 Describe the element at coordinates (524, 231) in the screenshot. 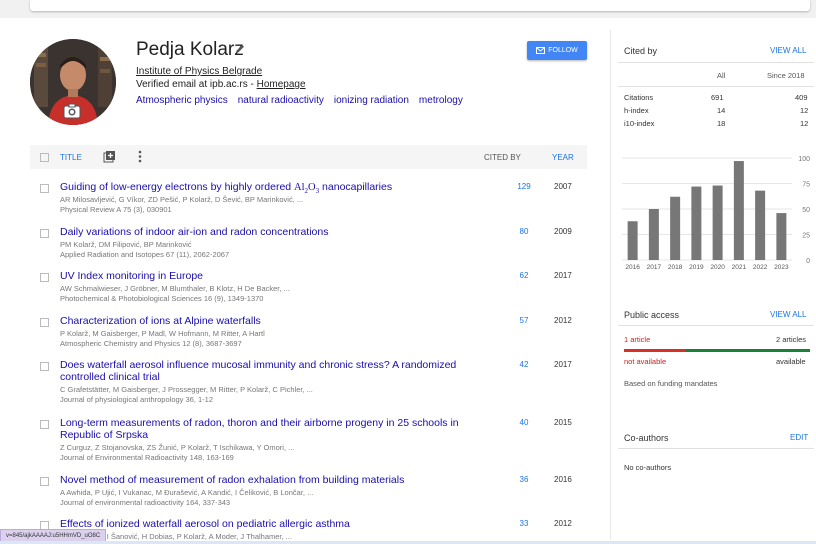

I see `cited-count-link: 80` at that location.